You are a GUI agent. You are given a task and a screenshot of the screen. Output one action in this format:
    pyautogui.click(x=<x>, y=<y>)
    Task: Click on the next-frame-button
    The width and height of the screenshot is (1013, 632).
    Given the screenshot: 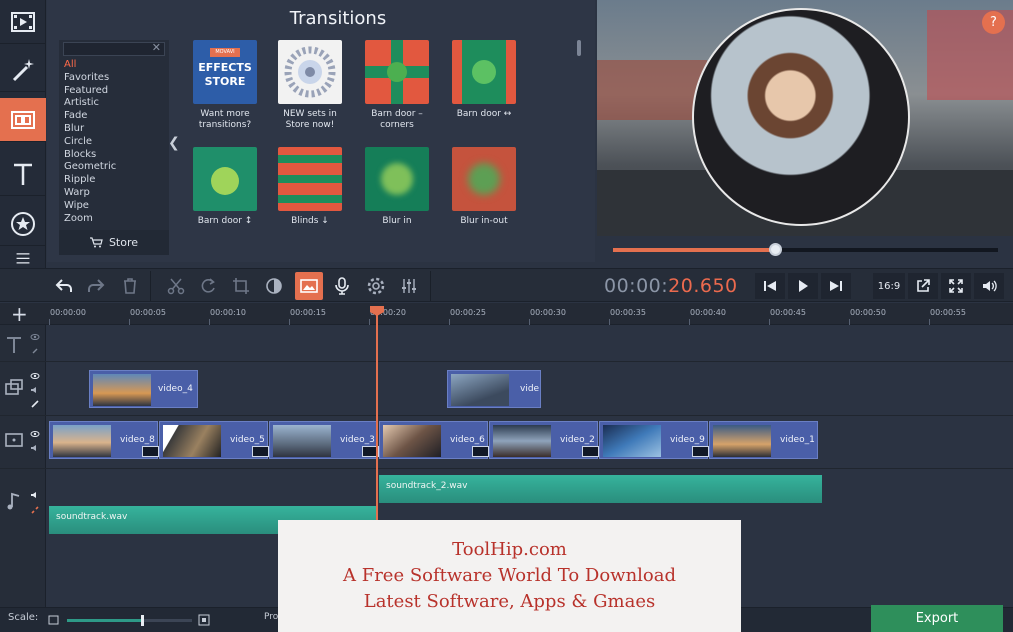 What is the action you would take?
    pyautogui.click(x=836, y=286)
    